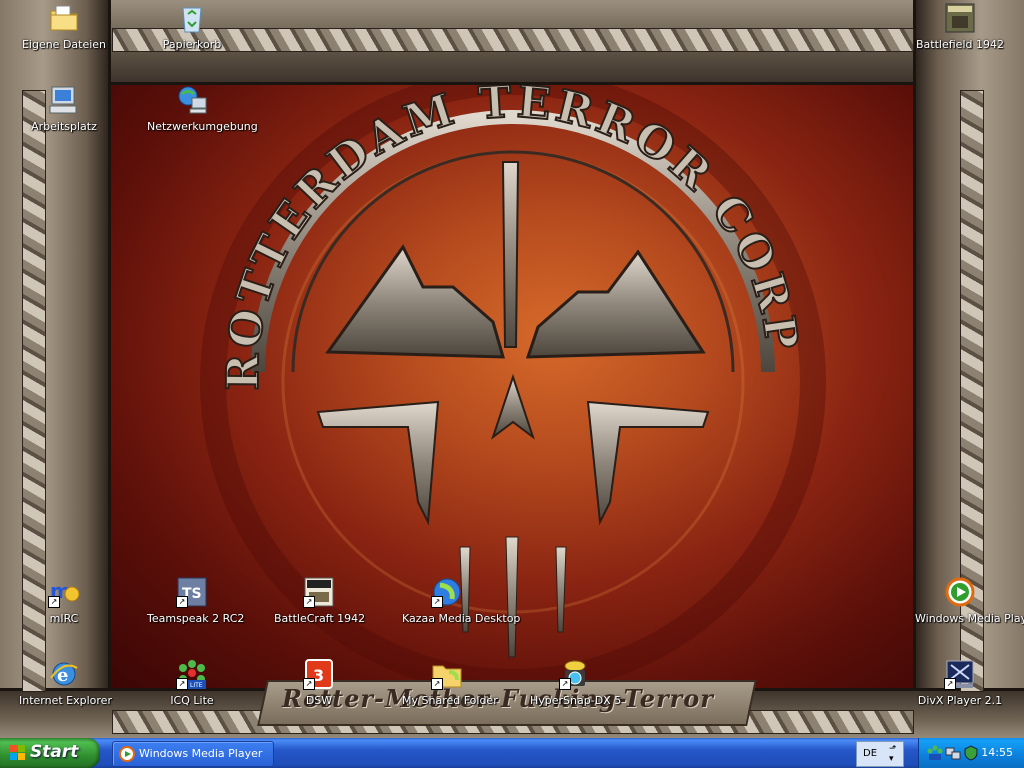 Image resolution: width=1024 pixels, height=768 pixels. What do you see at coordinates (64, 592) in the screenshot?
I see `mirc-icon: m ↗` at bounding box center [64, 592].